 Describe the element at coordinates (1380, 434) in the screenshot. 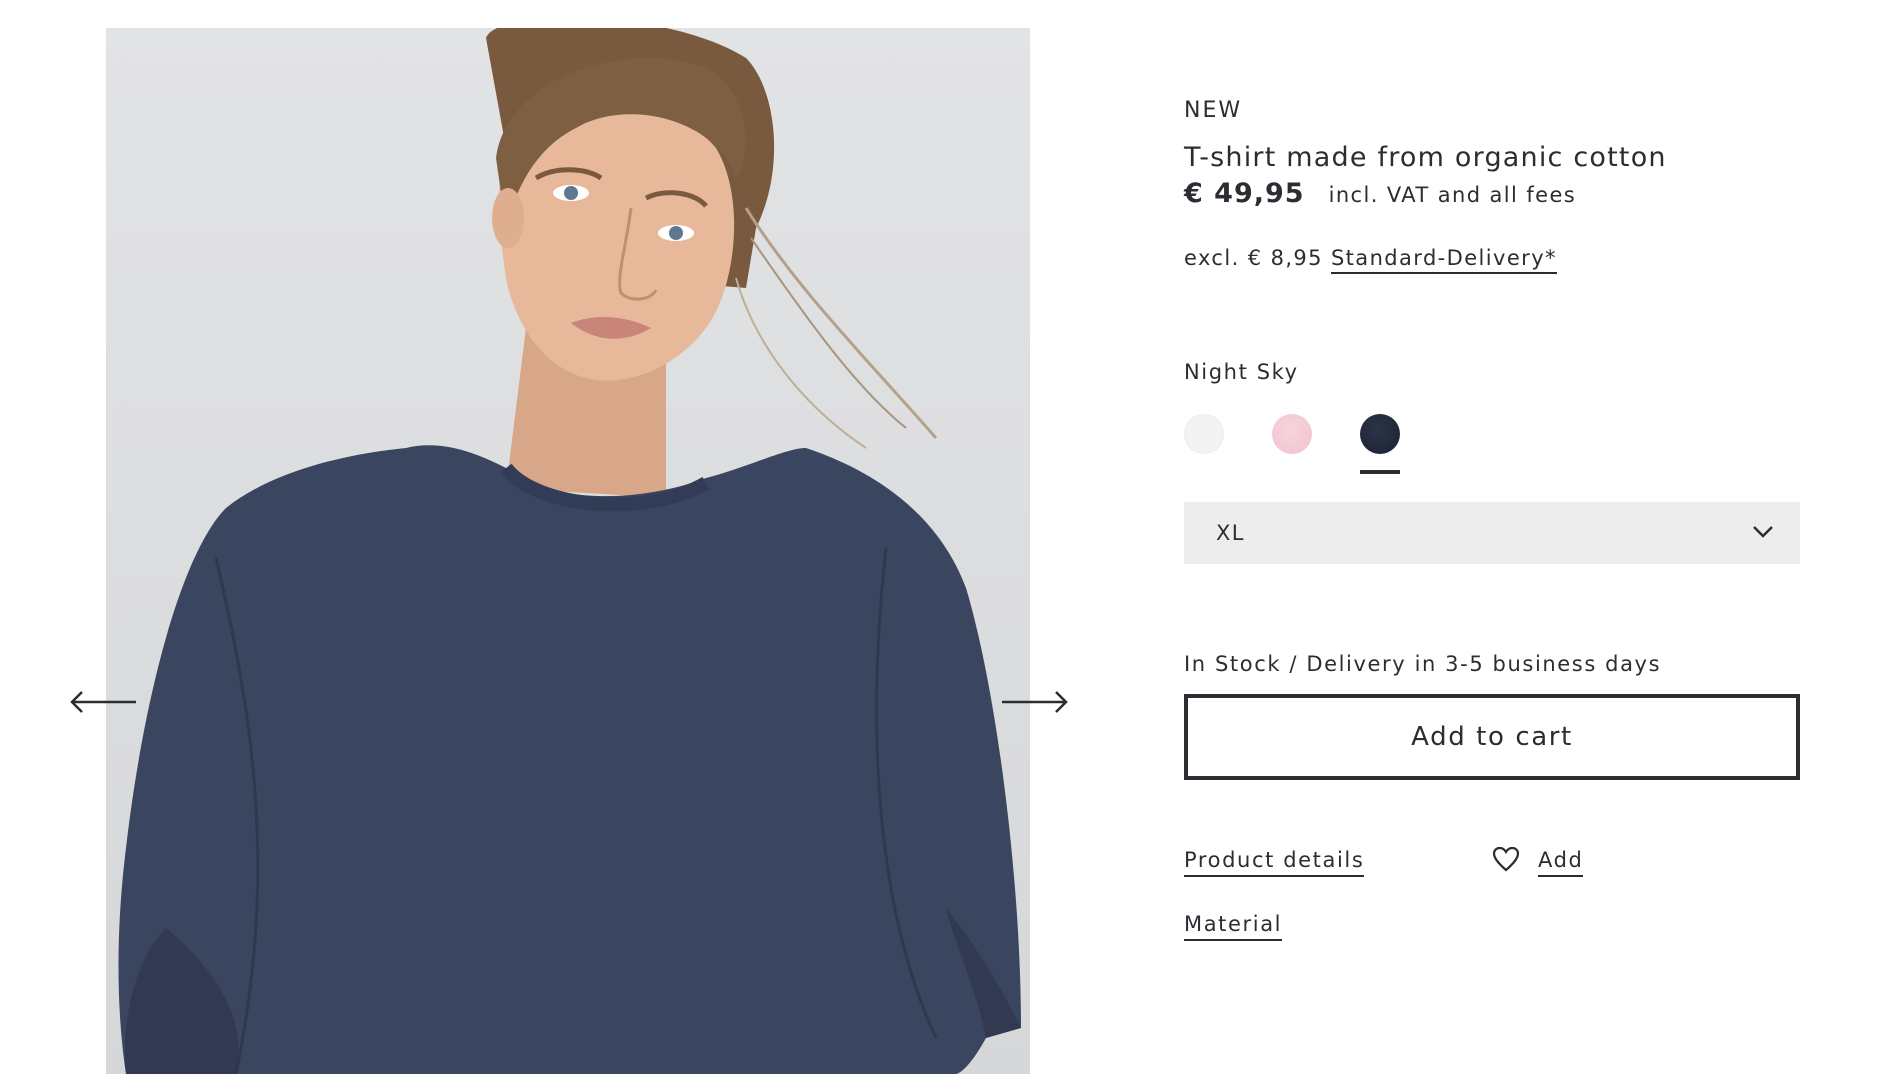

I see `color-swatch-night-sky` at that location.